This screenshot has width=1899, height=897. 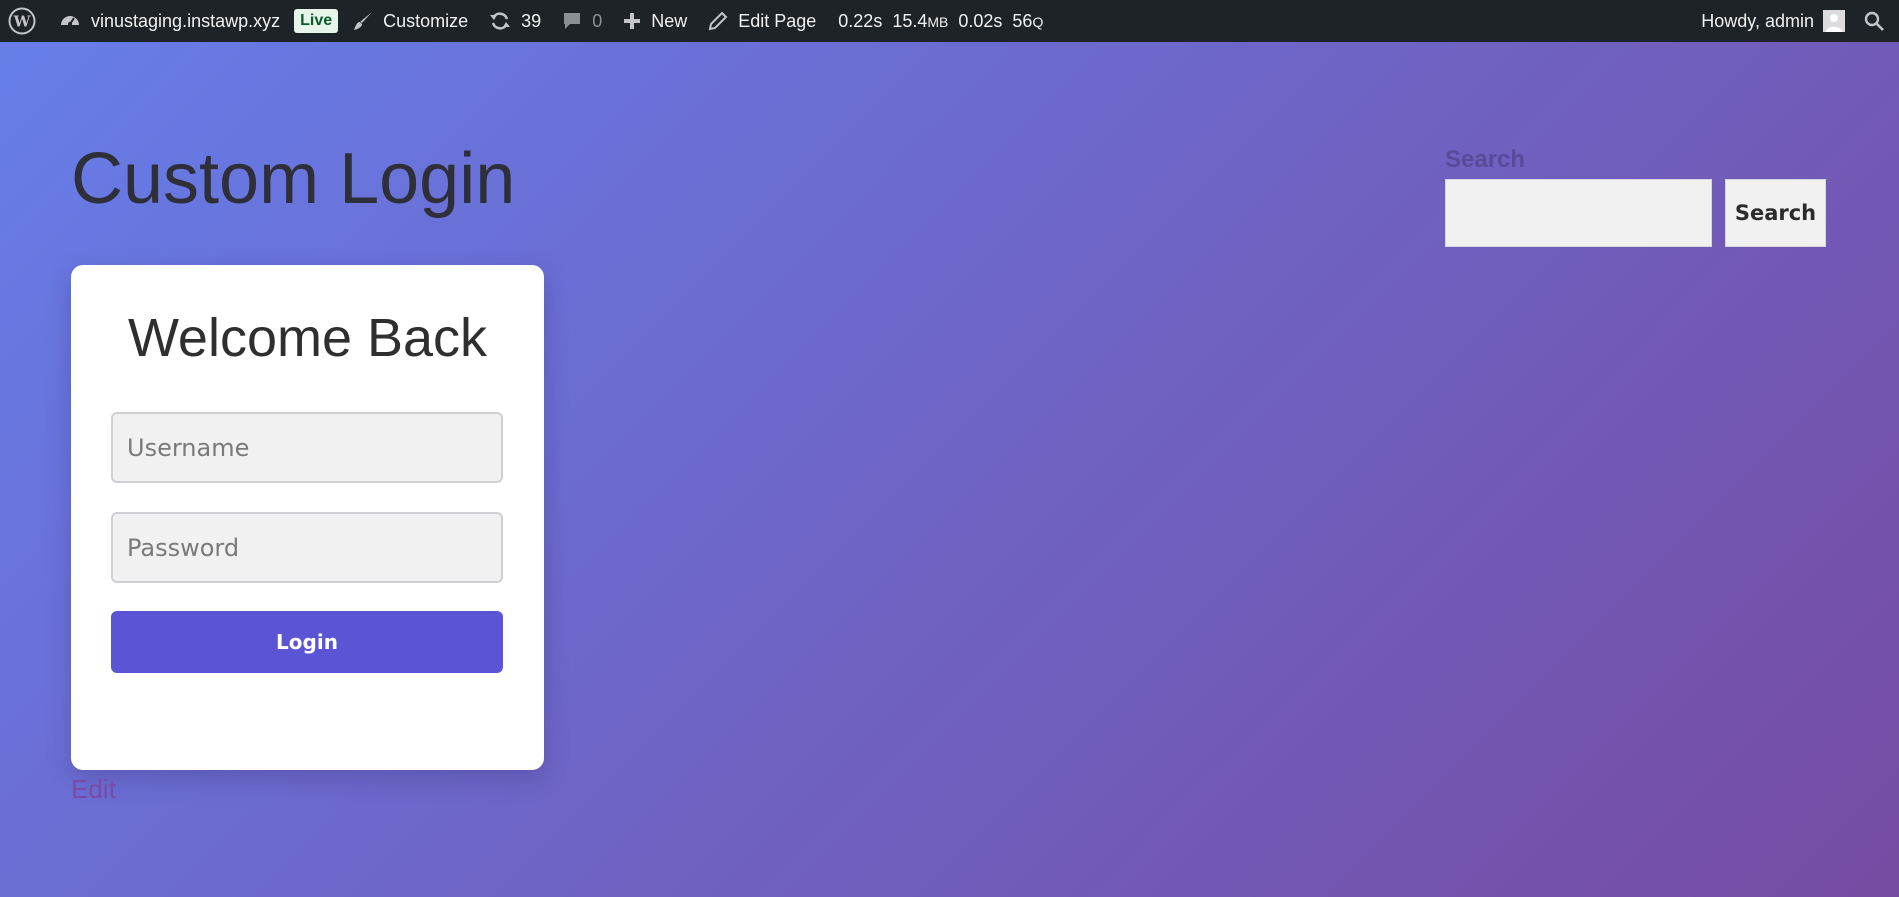 I want to click on query-monitor-menu: 0.22s 15.4MB 0.02s 56Q, so click(x=940, y=21).